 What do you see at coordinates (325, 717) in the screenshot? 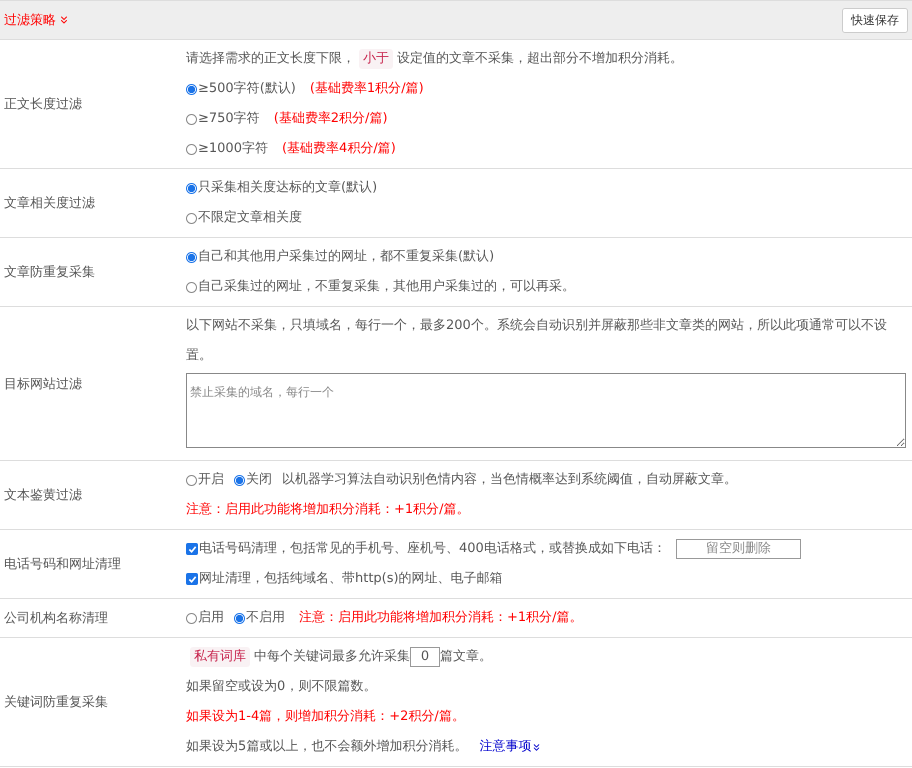
I see `warning-note: 如果设为1-4篇，则增加积分消耗：+2积分/篇。` at bounding box center [325, 717].